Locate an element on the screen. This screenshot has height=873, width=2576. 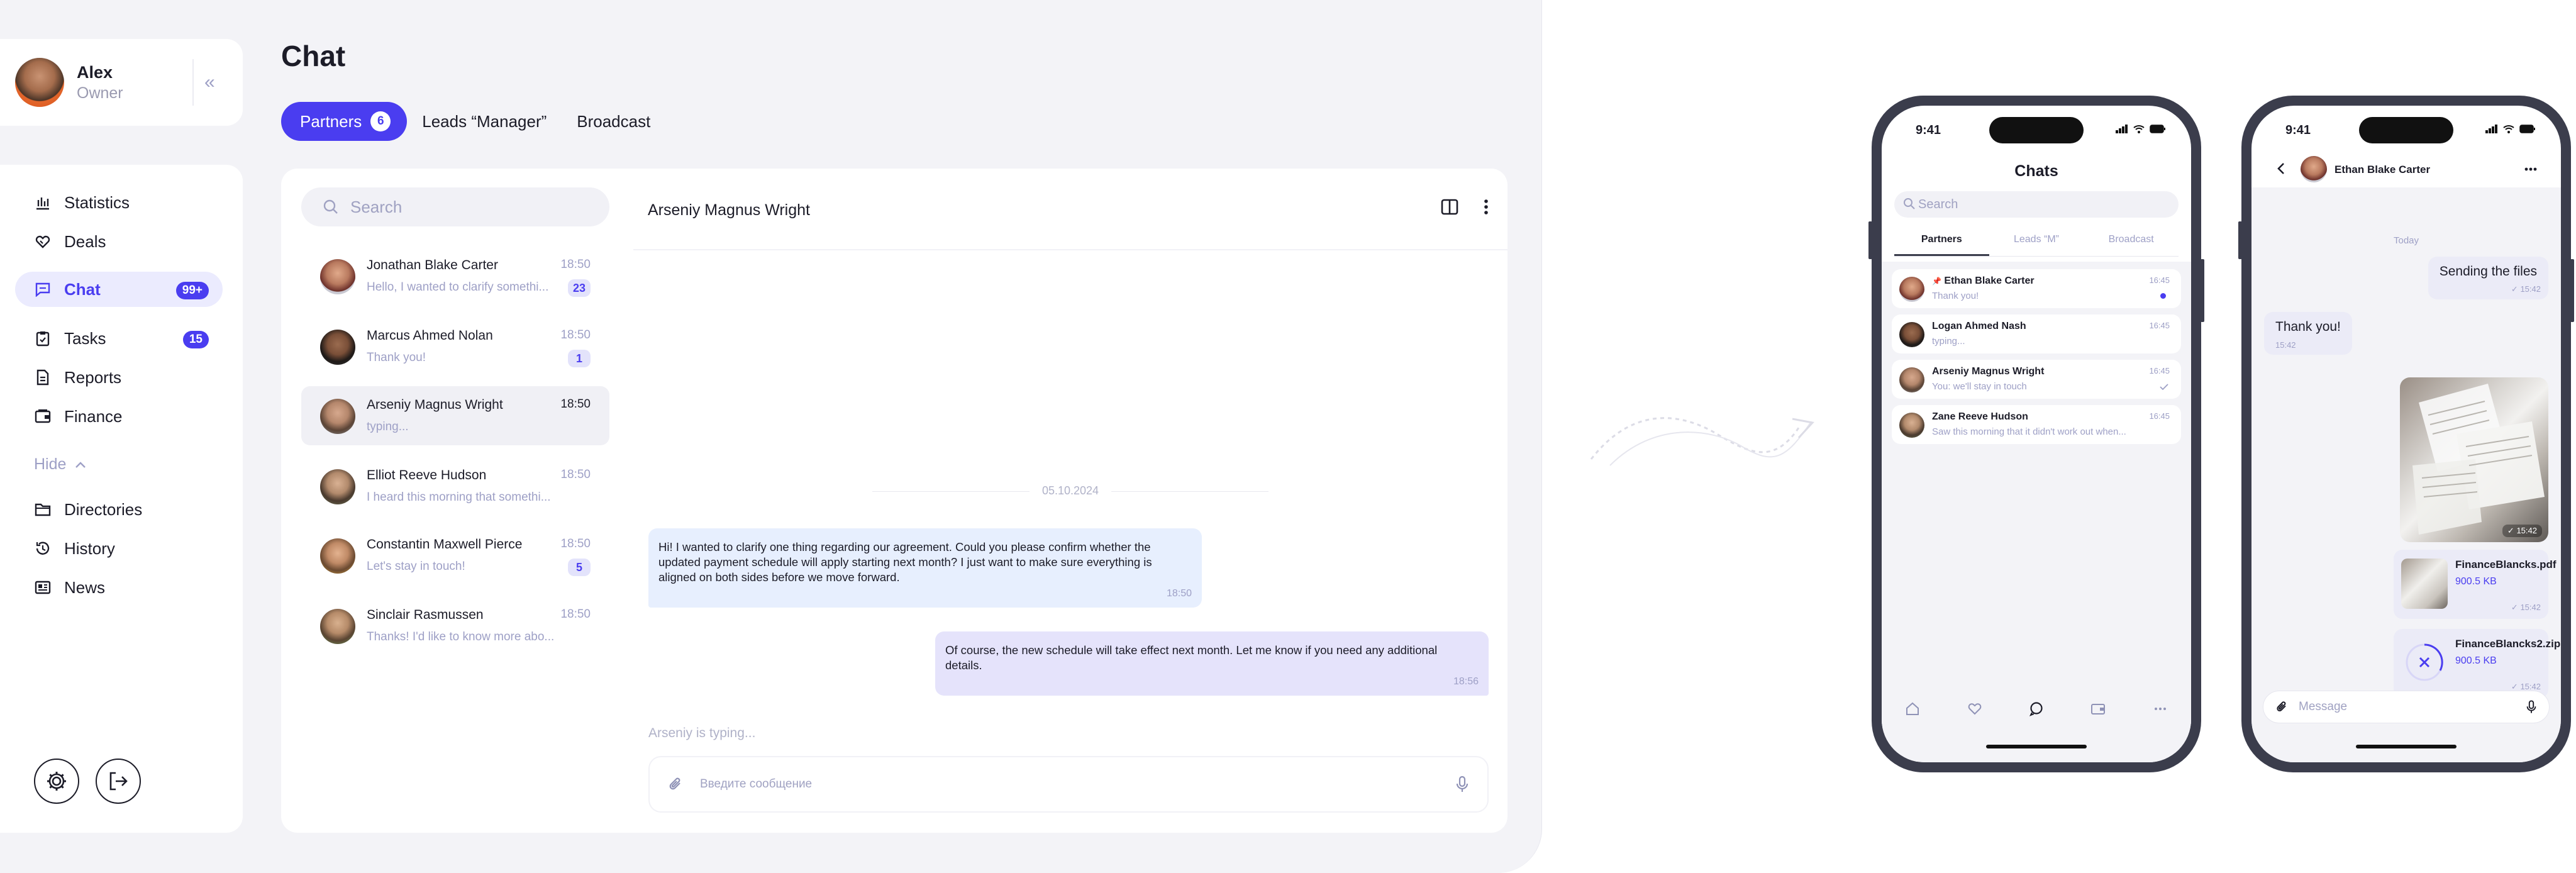
back-arrow-icon is located at coordinates (2281, 168).